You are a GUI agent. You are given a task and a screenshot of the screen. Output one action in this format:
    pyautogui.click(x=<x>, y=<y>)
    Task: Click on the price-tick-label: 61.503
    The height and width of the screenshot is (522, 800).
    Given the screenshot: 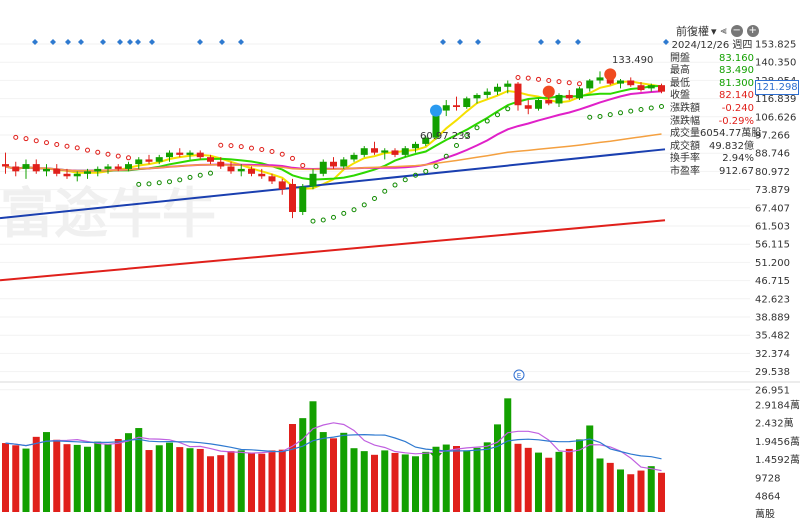 What is the action you would take?
    pyautogui.click(x=772, y=227)
    